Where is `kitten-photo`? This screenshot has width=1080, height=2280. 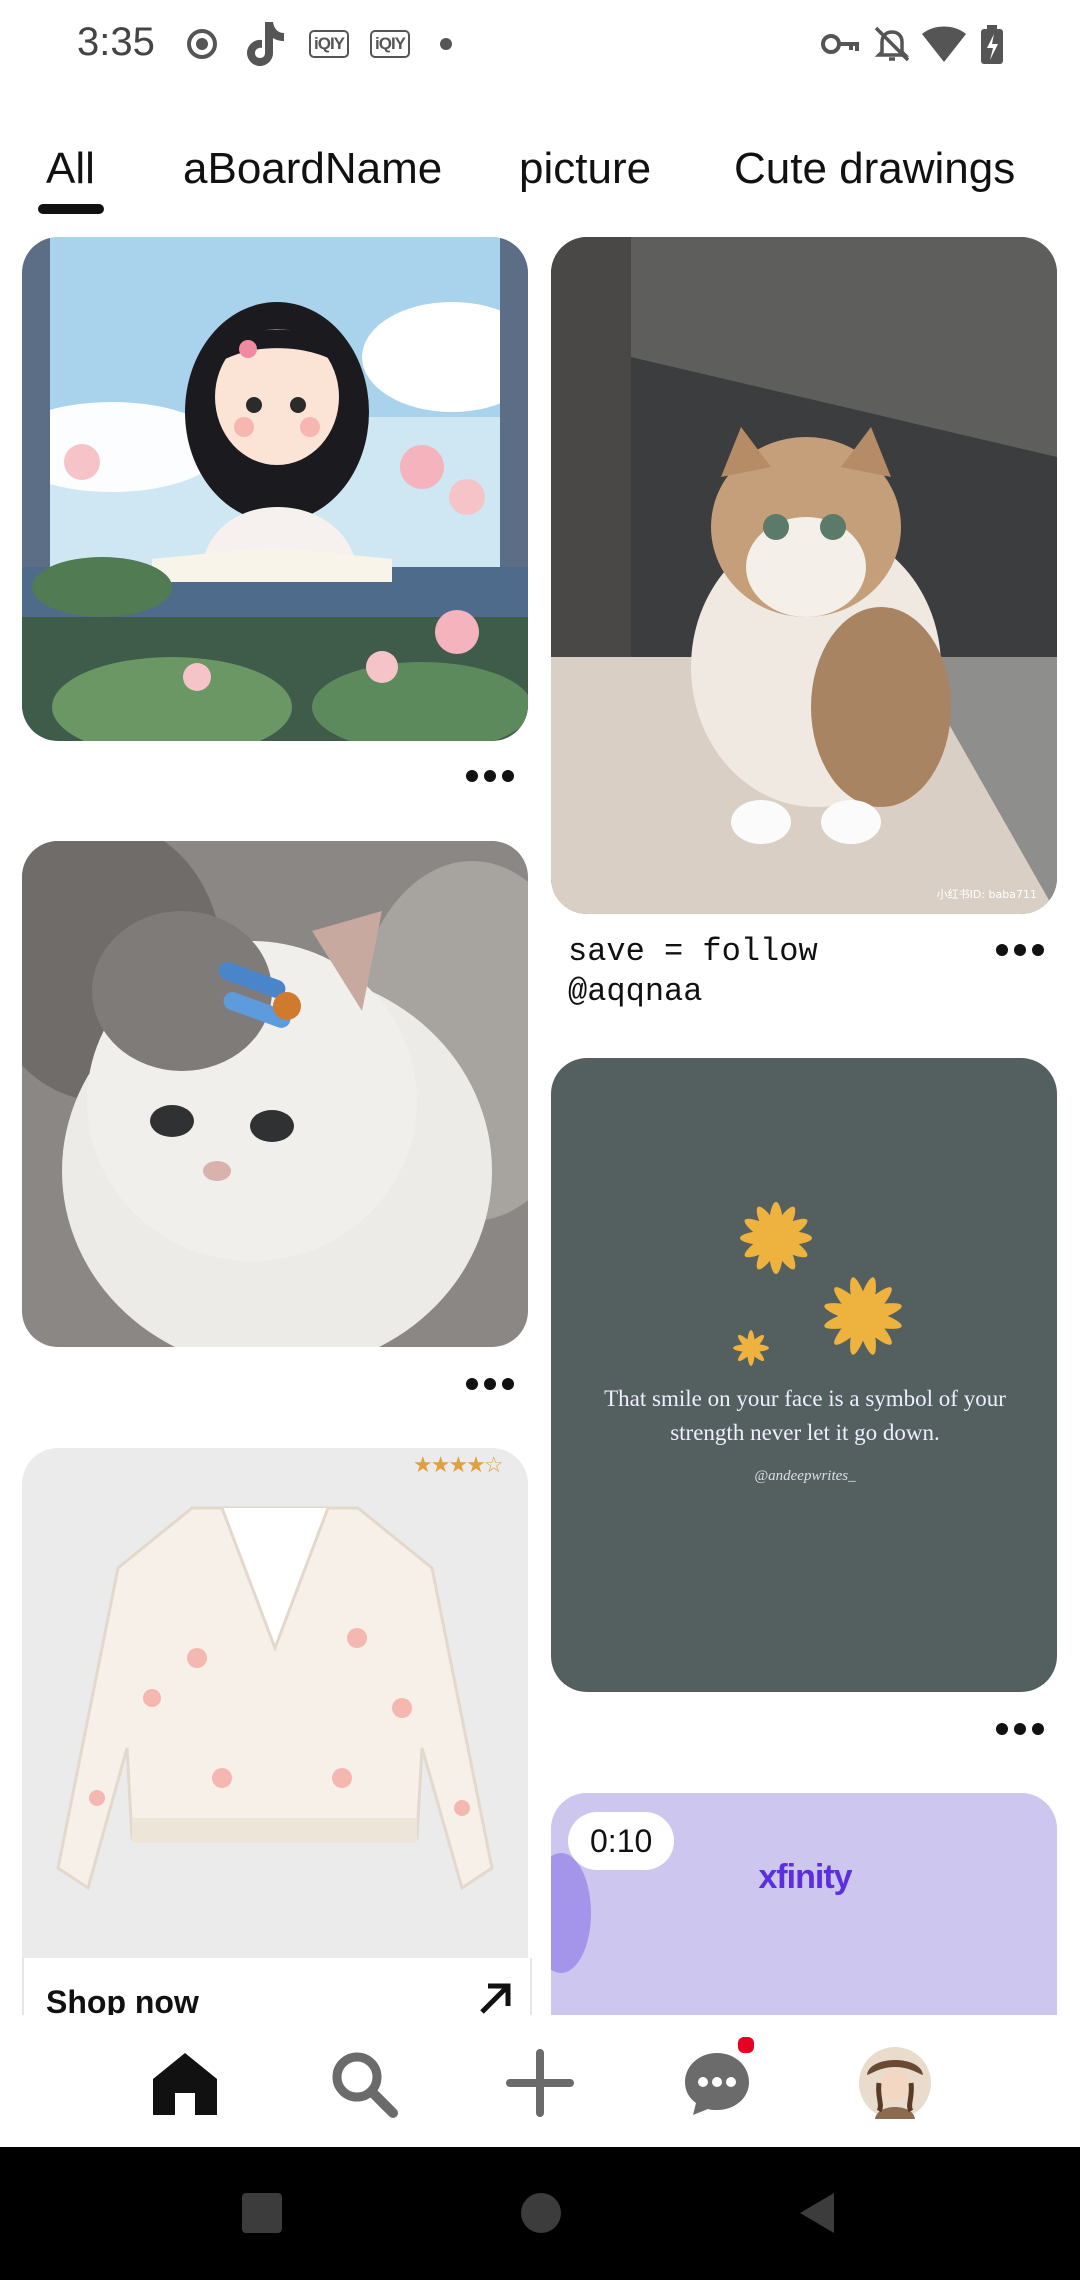
kitten-photo is located at coordinates (275, 1094).